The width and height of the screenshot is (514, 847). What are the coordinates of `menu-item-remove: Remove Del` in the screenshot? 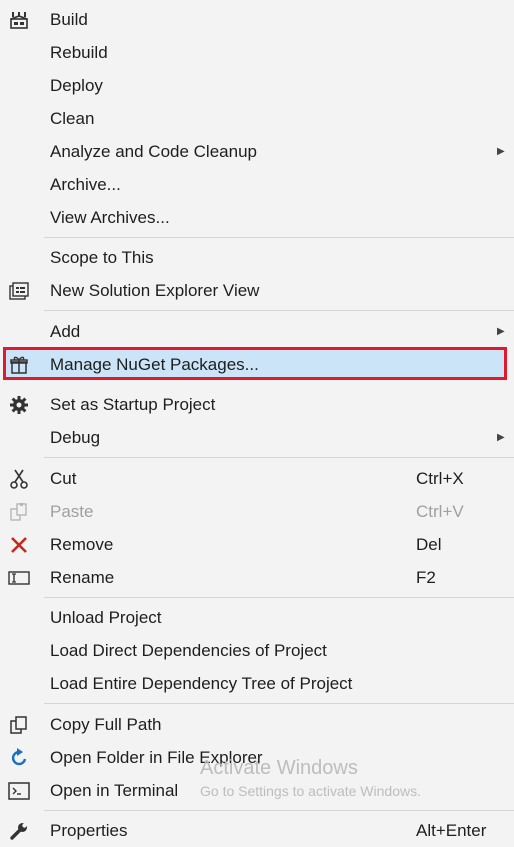 It's located at (257, 544).